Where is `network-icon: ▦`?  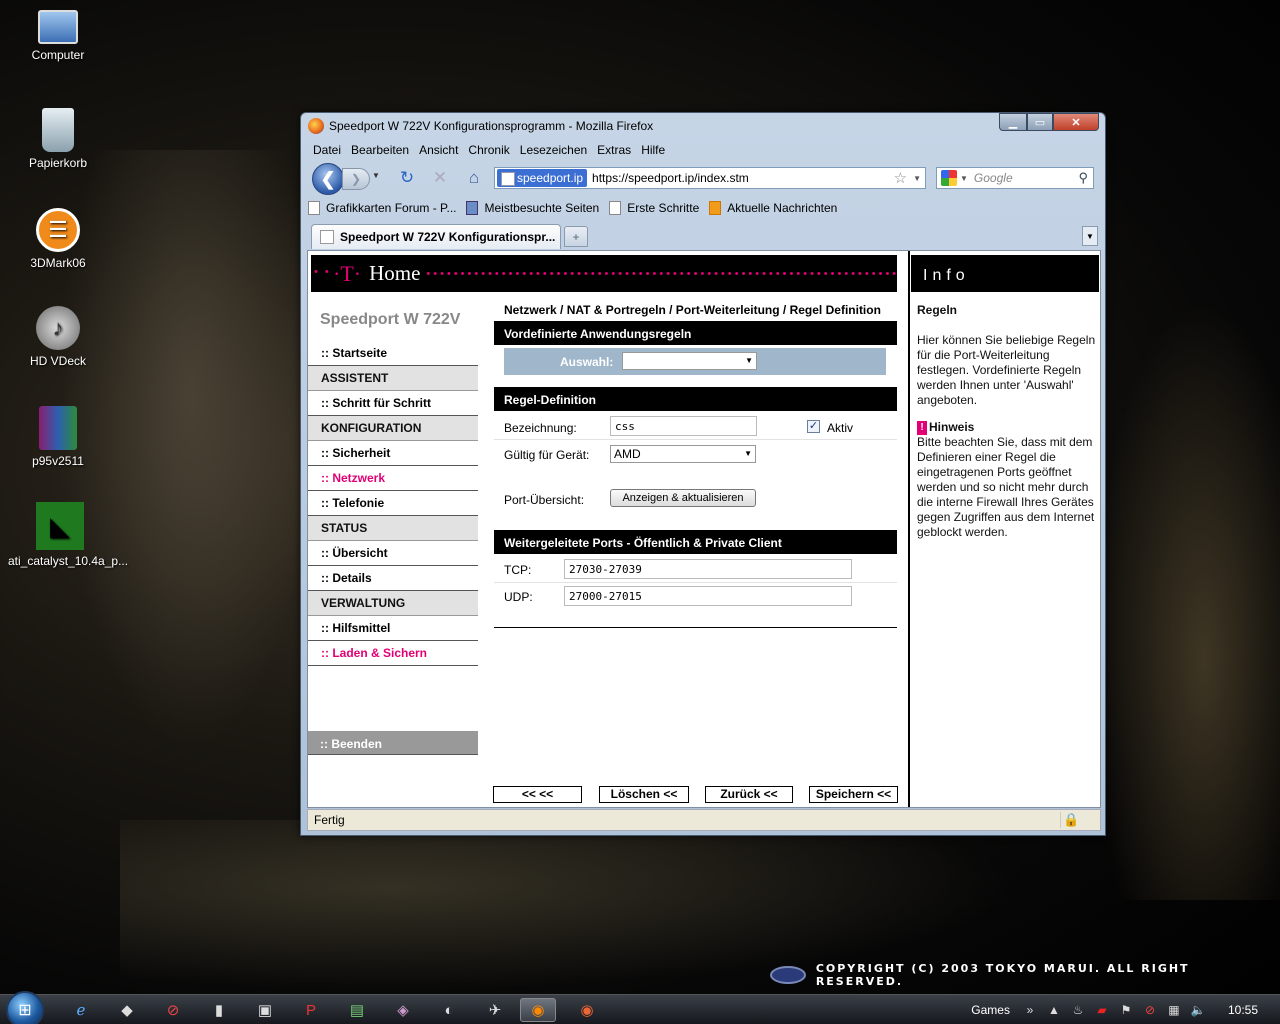 network-icon: ▦ is located at coordinates (1174, 1010).